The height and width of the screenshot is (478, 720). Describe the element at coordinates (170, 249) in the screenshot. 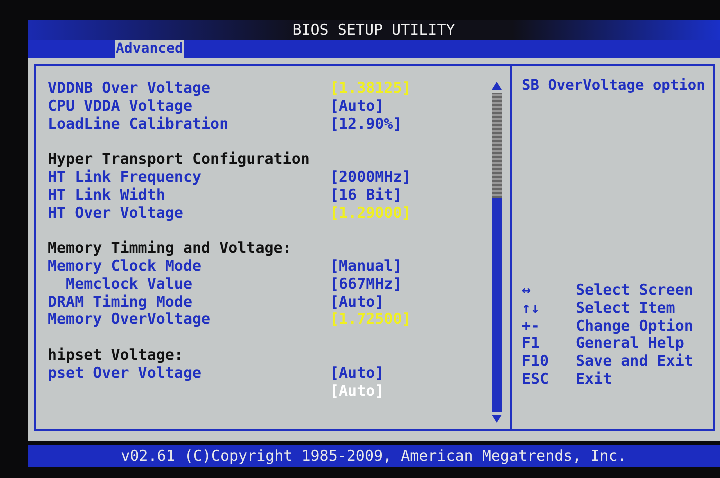

I see `section-heading: Memory Timming and Voltage:` at that location.